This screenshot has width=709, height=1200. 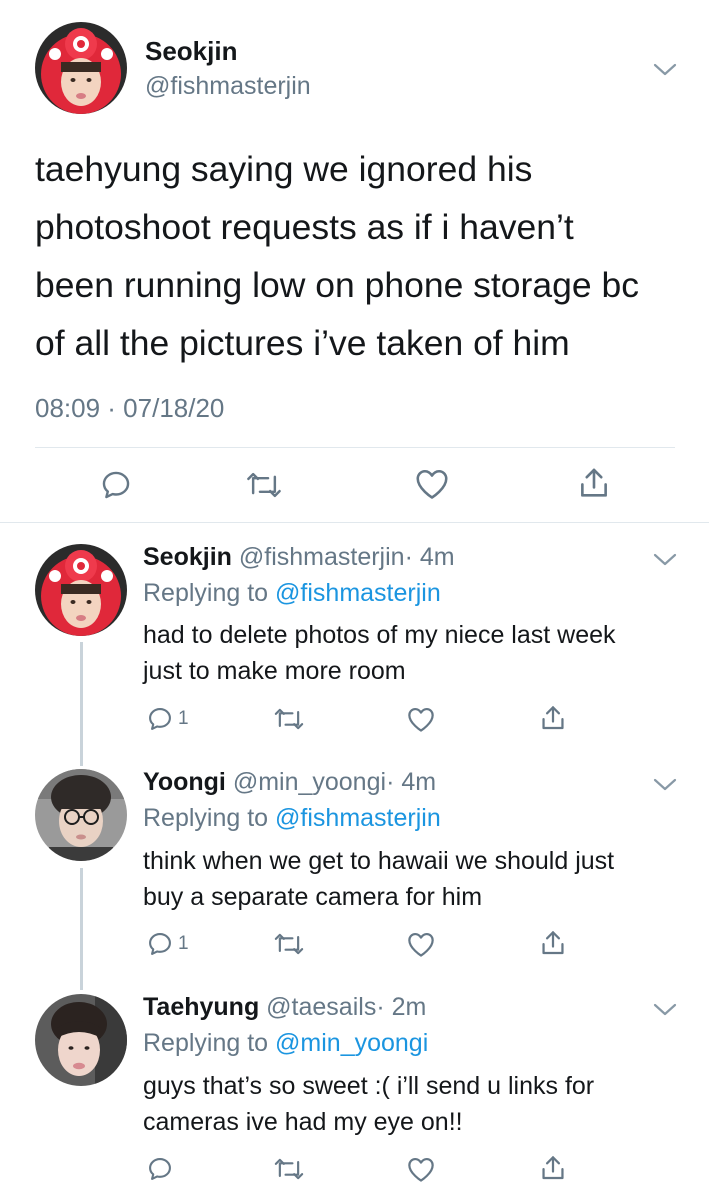 I want to click on reply-text-line: buy a separate camera for him, so click(x=313, y=897).